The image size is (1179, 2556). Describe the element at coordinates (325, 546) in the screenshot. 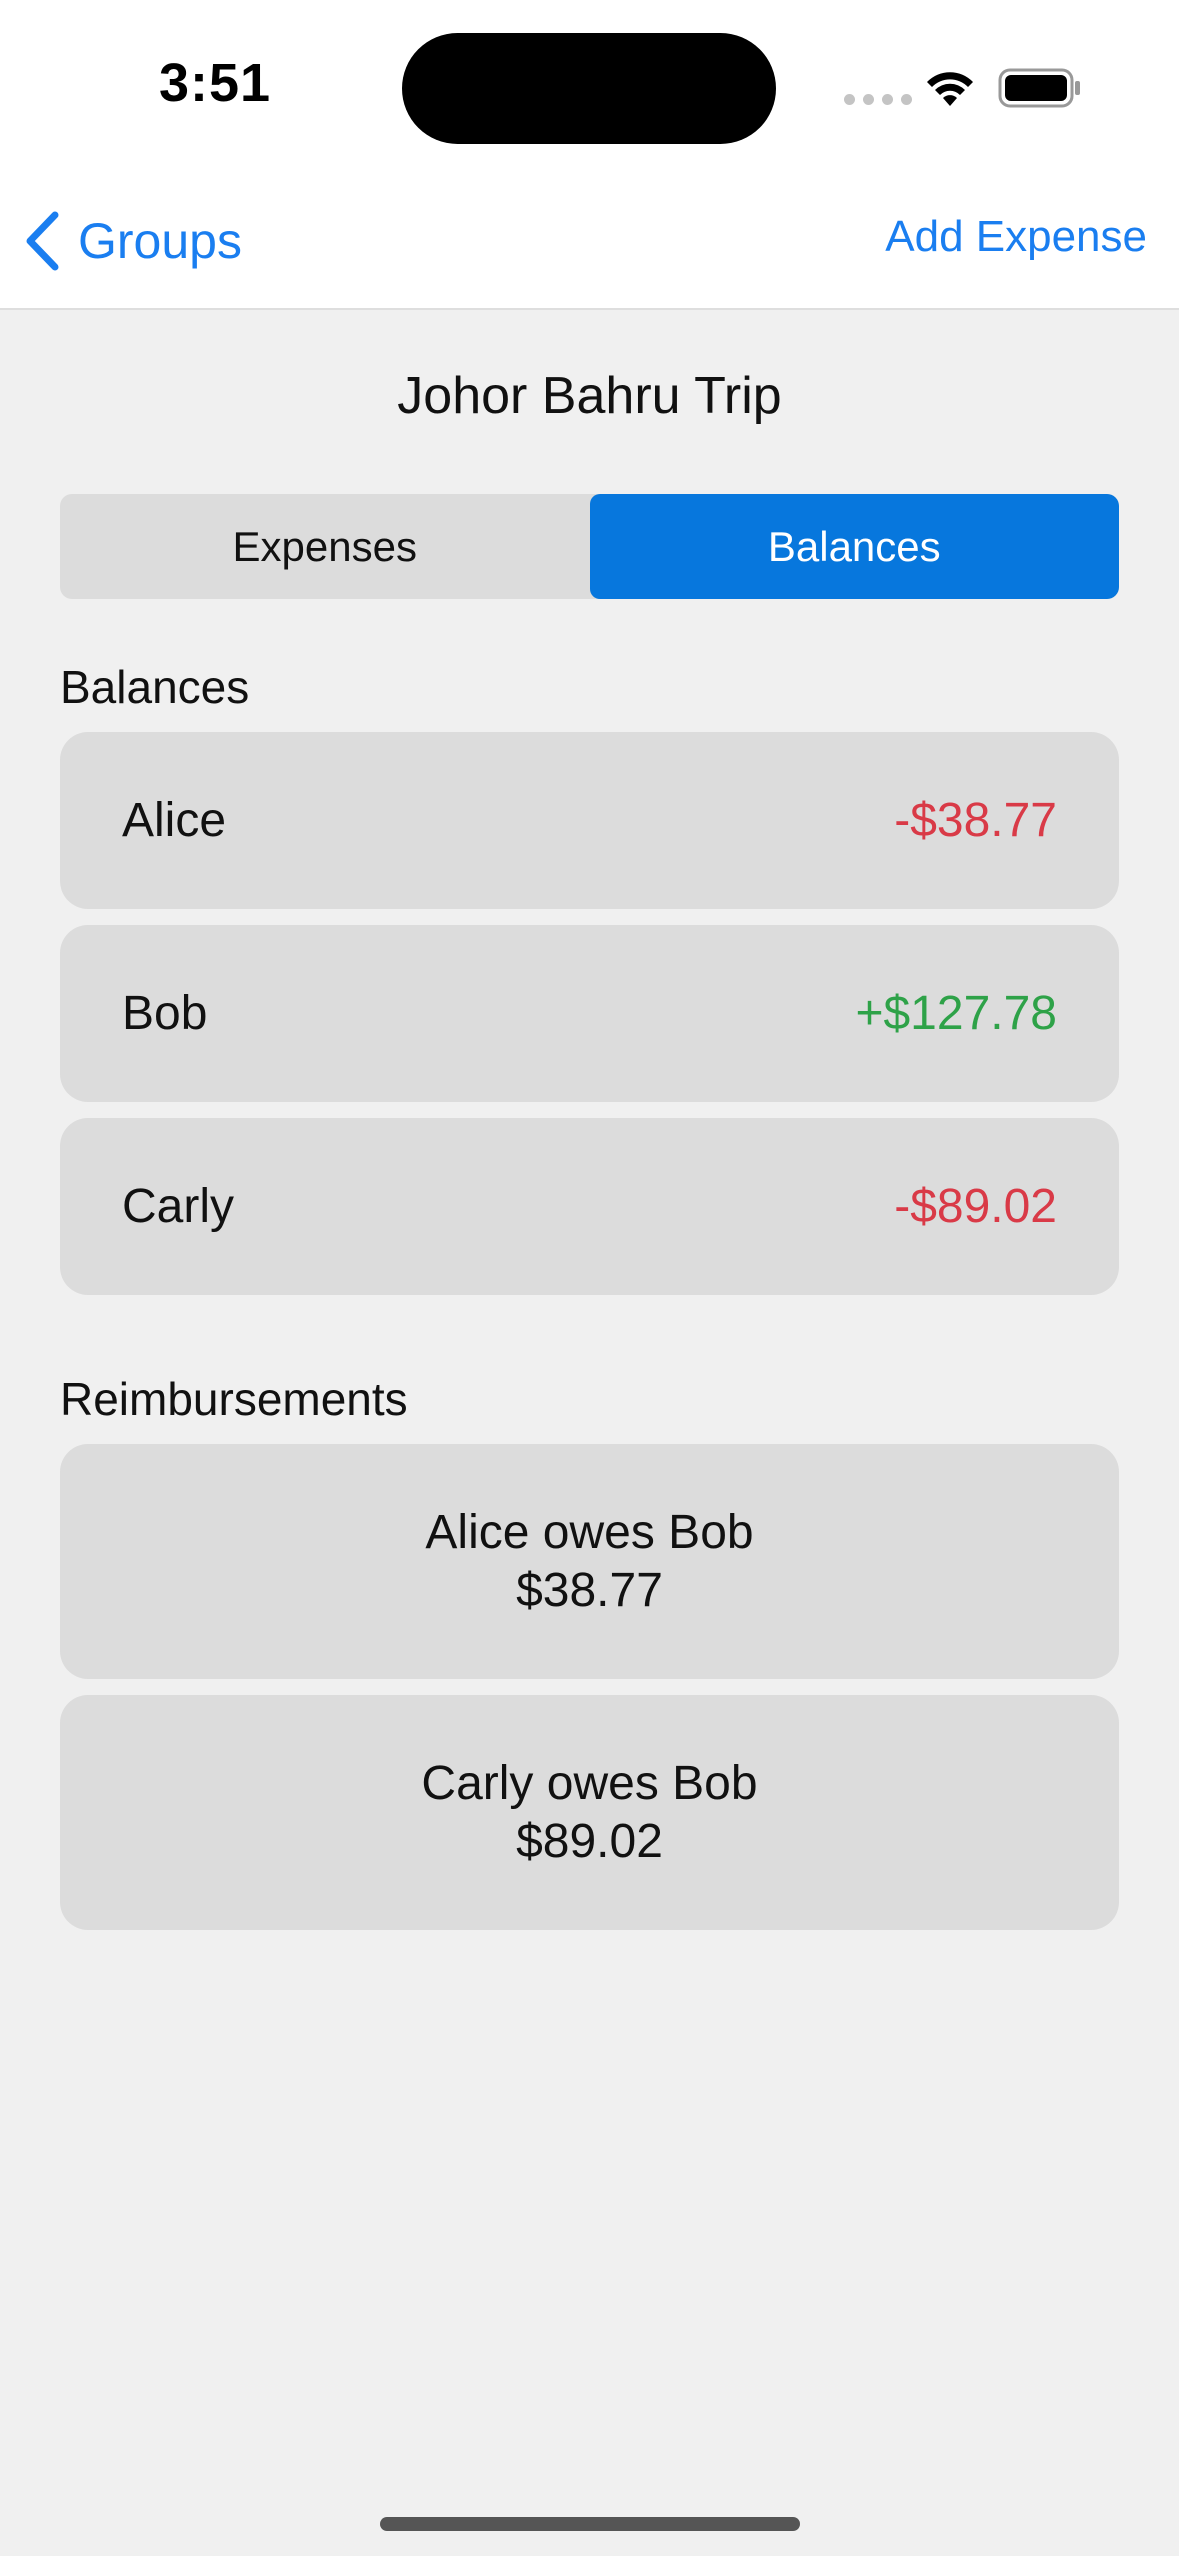

I see `tab-expenses: Expenses` at that location.